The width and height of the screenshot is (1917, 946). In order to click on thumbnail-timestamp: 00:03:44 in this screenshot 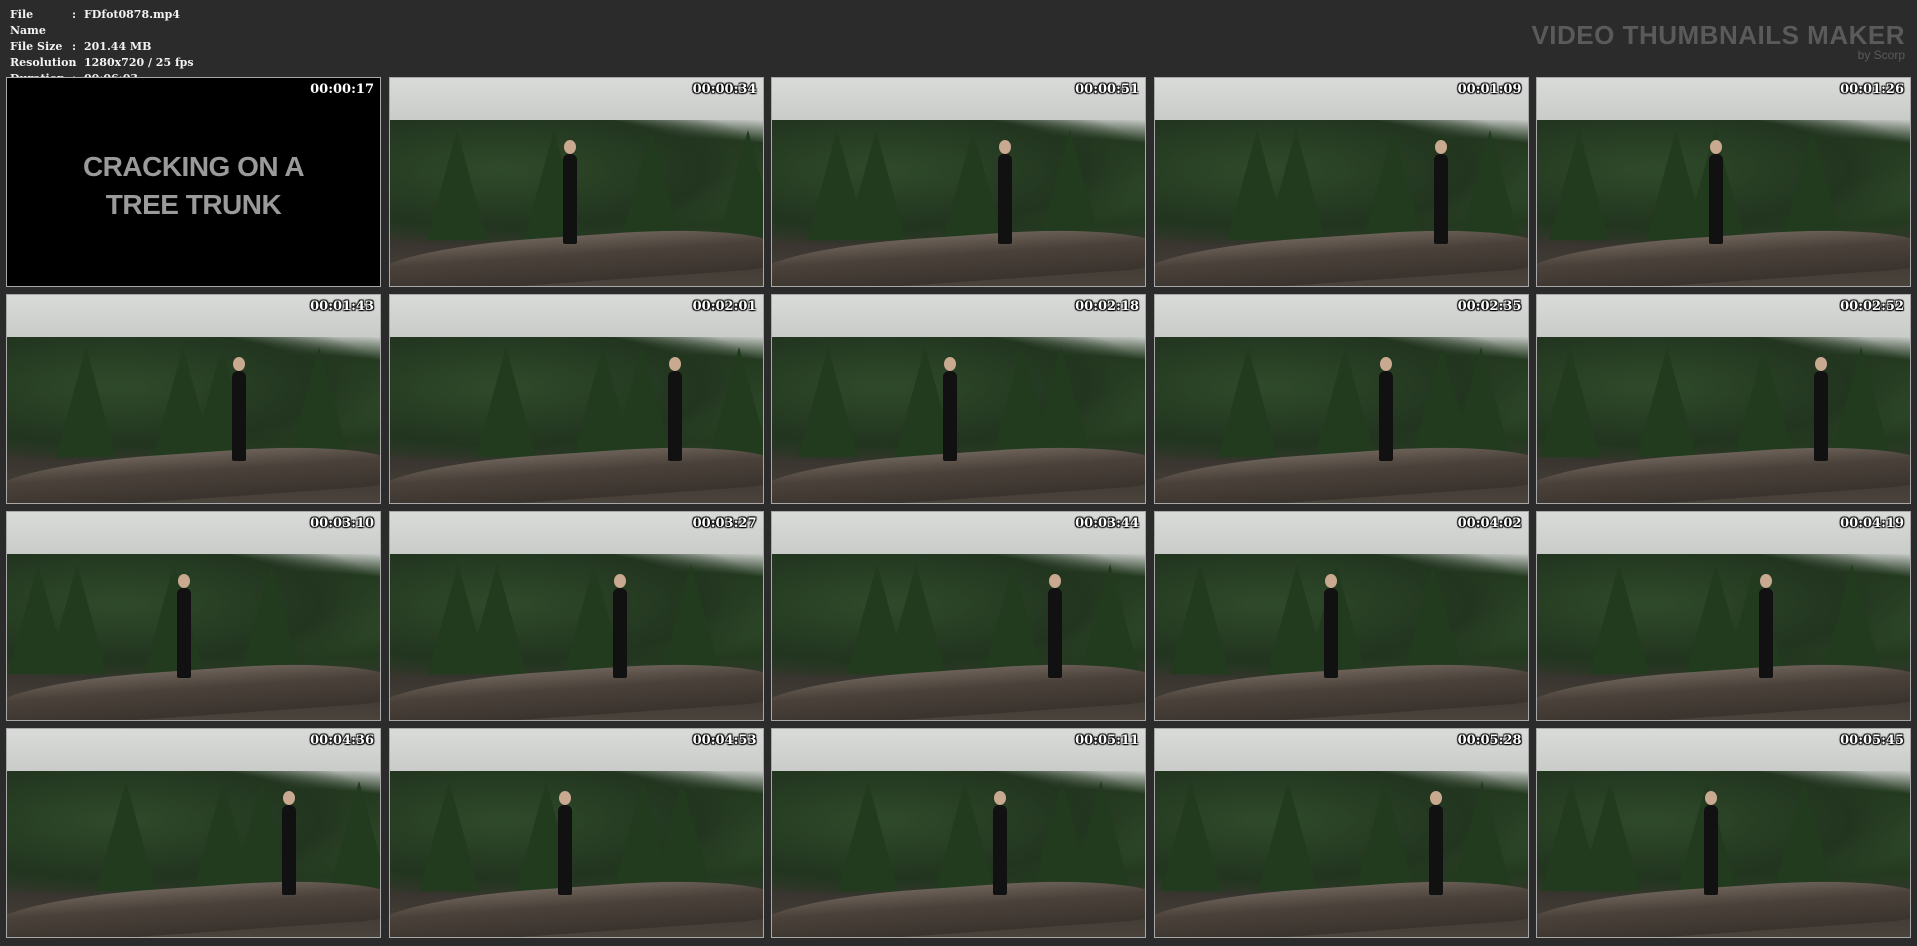, I will do `click(1107, 523)`.